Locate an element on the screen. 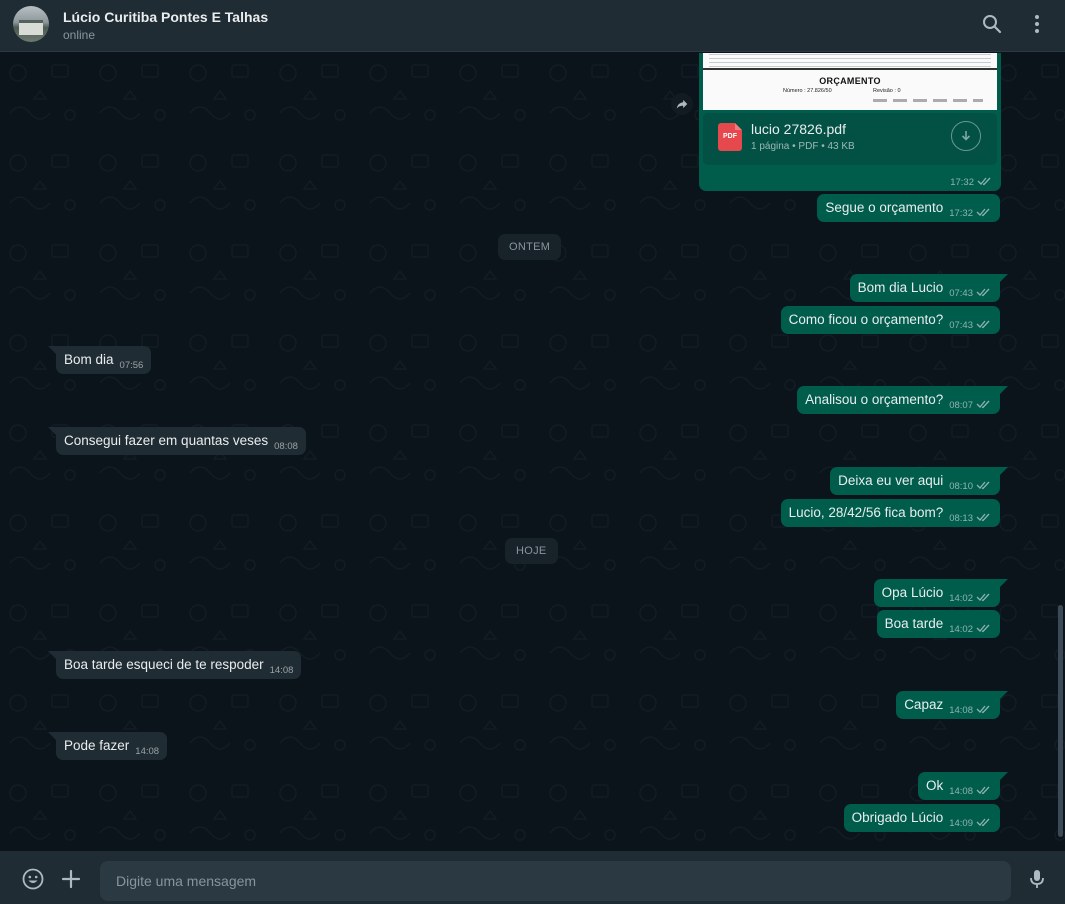 This screenshot has width=1065, height=904. message-text: Consegui fazer em quantas veses is located at coordinates (166, 440).